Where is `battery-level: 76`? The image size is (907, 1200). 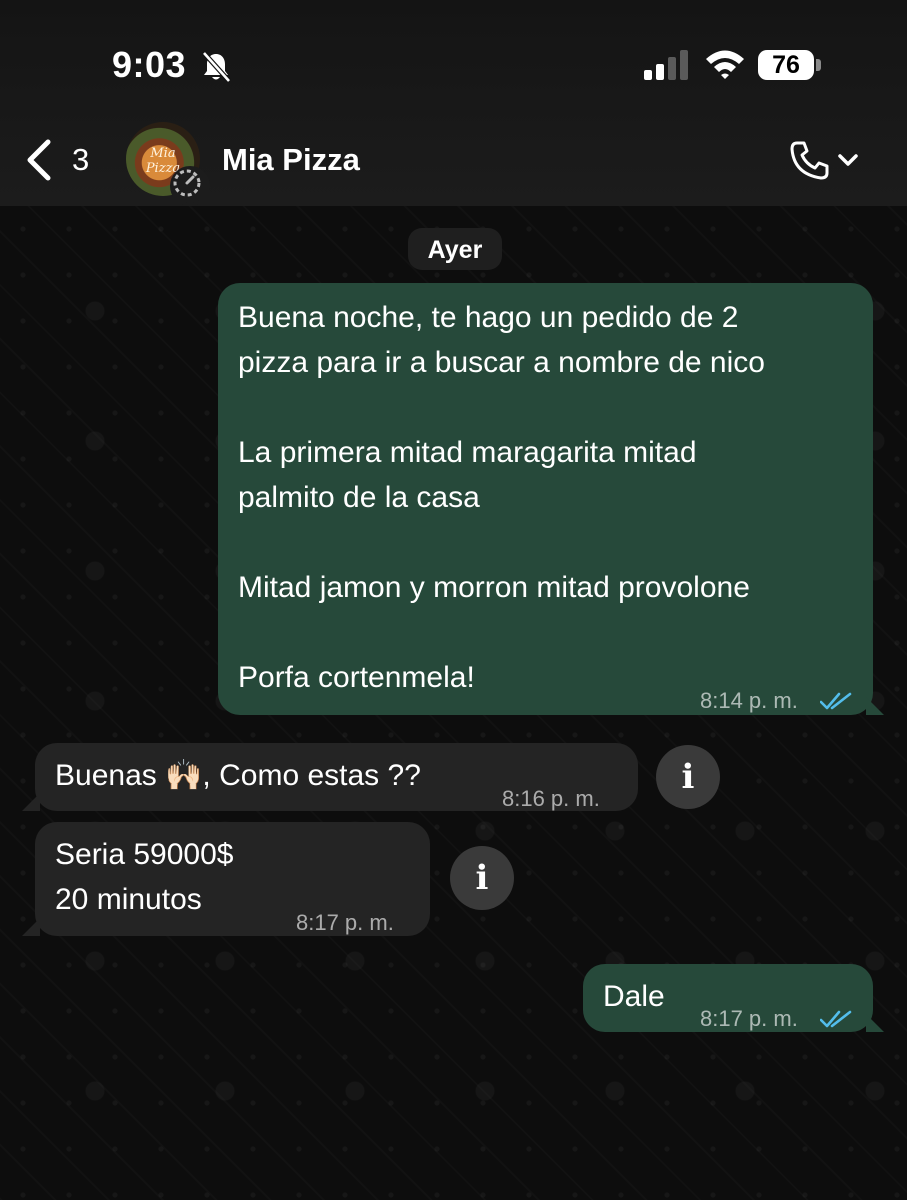
battery-level: 76 is located at coordinates (786, 65).